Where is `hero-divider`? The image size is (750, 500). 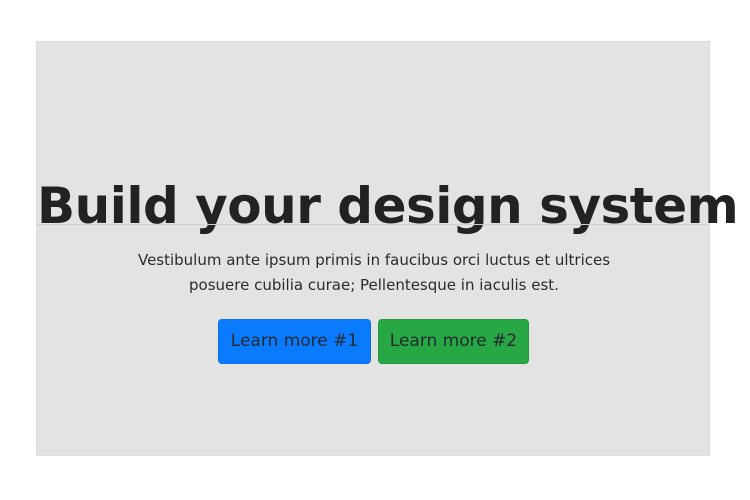 hero-divider is located at coordinates (373, 224).